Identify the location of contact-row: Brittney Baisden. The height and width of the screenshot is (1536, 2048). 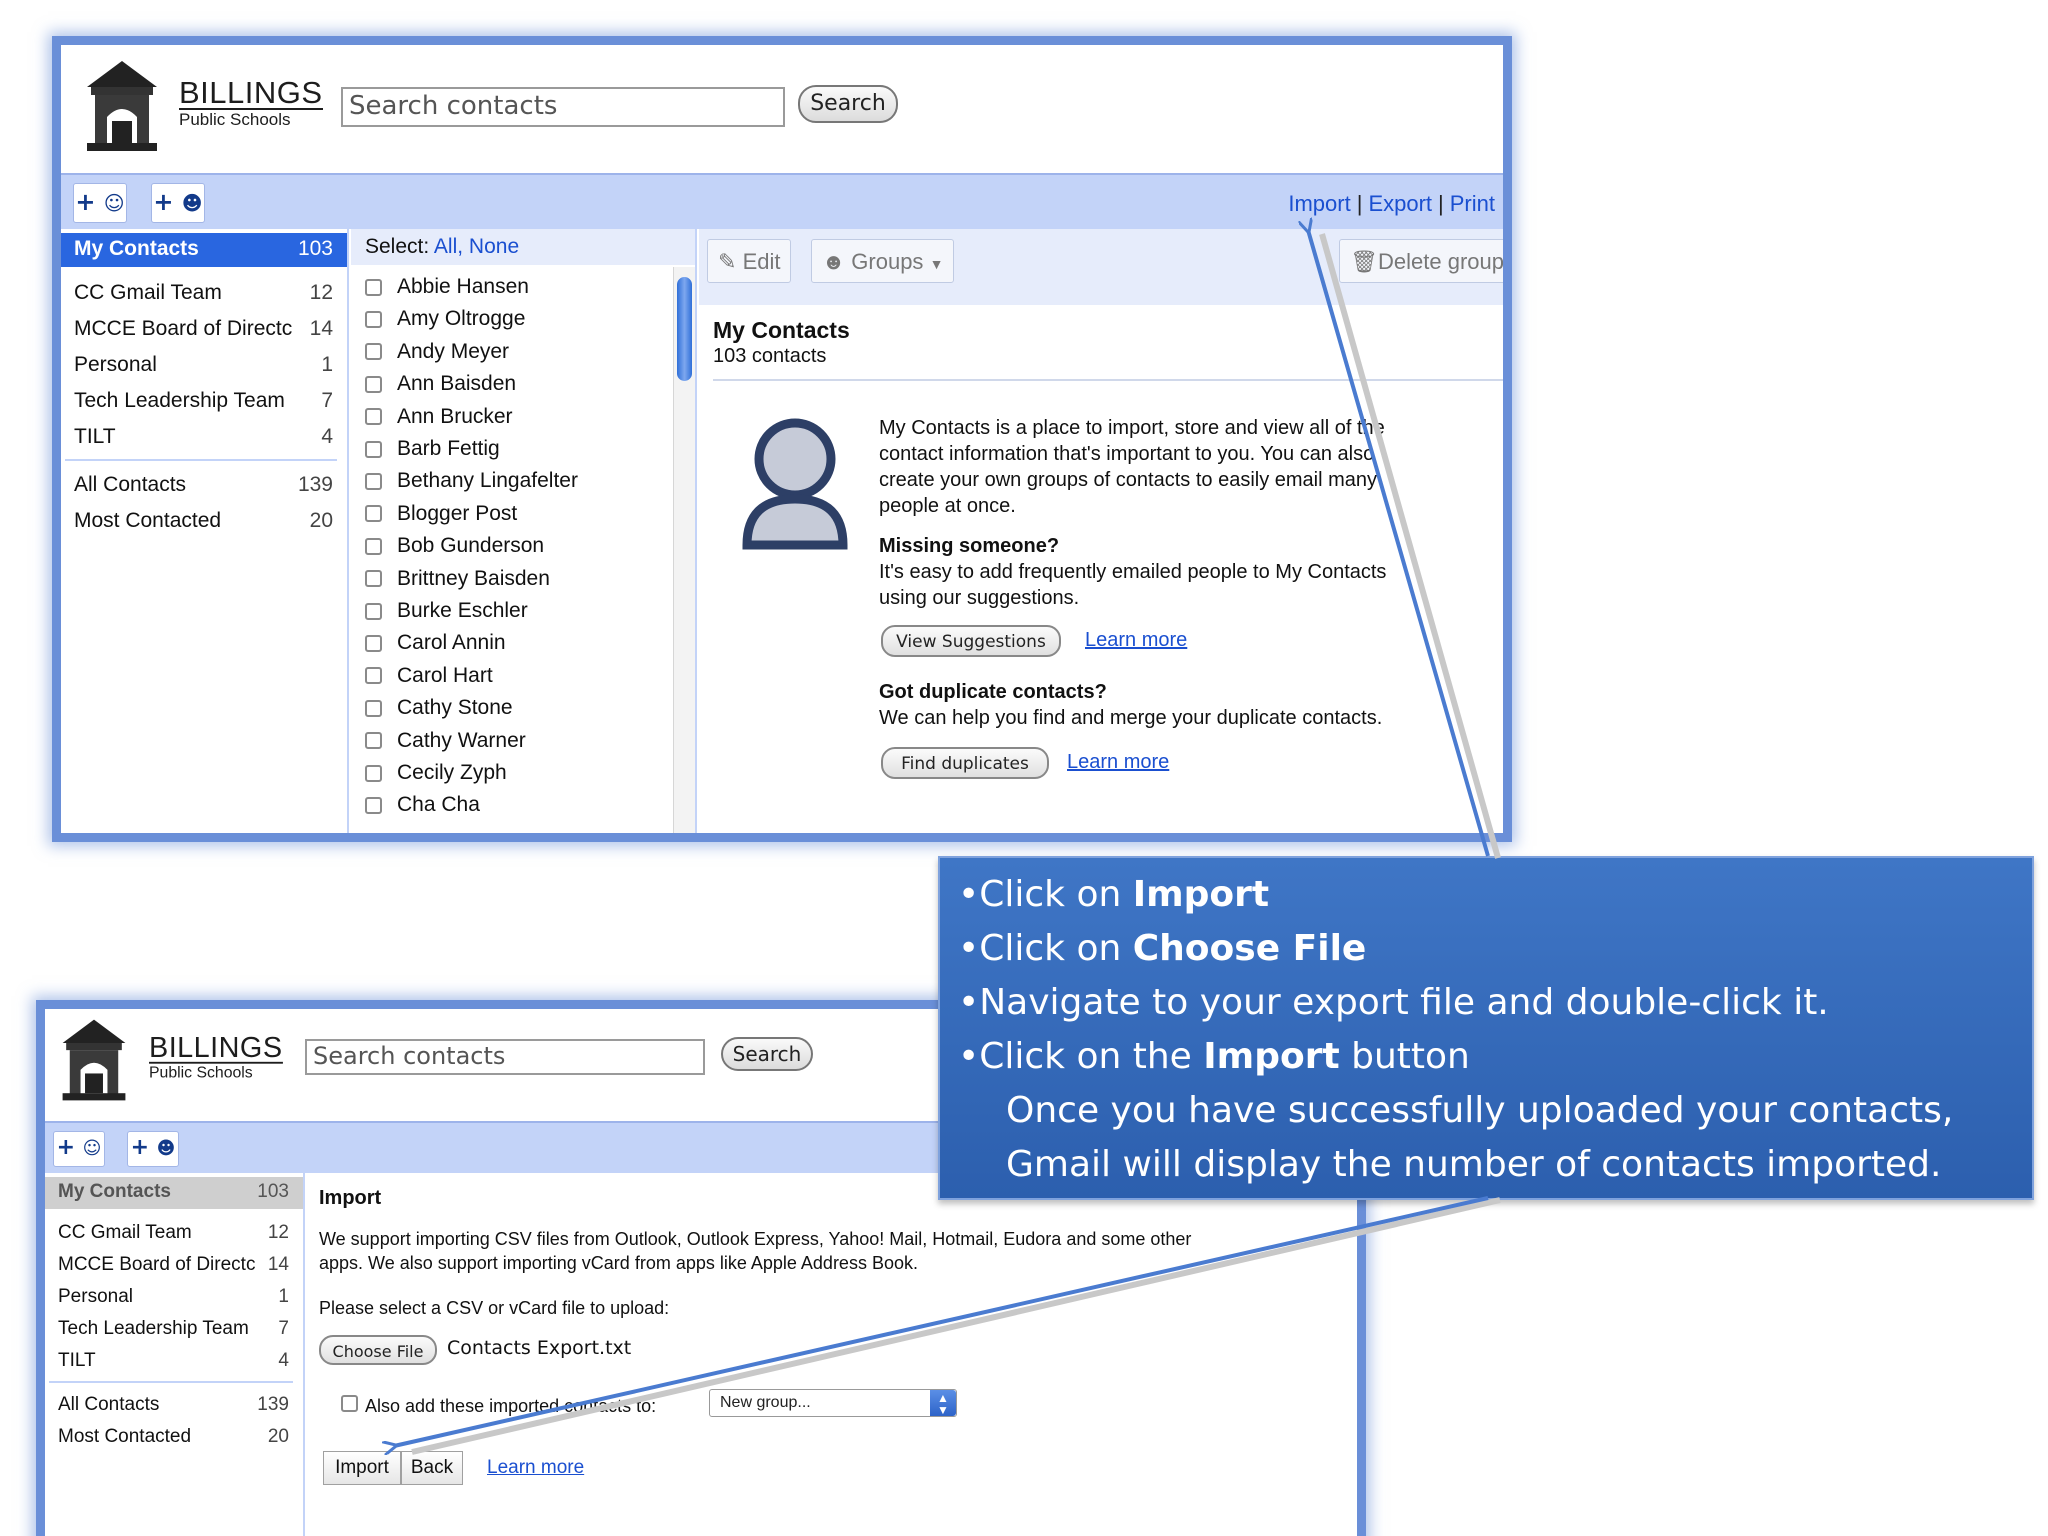
(457, 579).